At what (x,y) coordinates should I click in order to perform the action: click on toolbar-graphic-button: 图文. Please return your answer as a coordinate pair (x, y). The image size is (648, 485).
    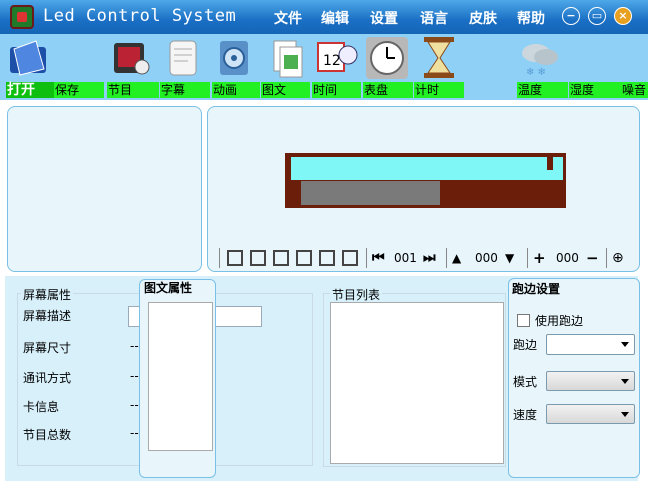
    Looking at the image, I should click on (285, 90).